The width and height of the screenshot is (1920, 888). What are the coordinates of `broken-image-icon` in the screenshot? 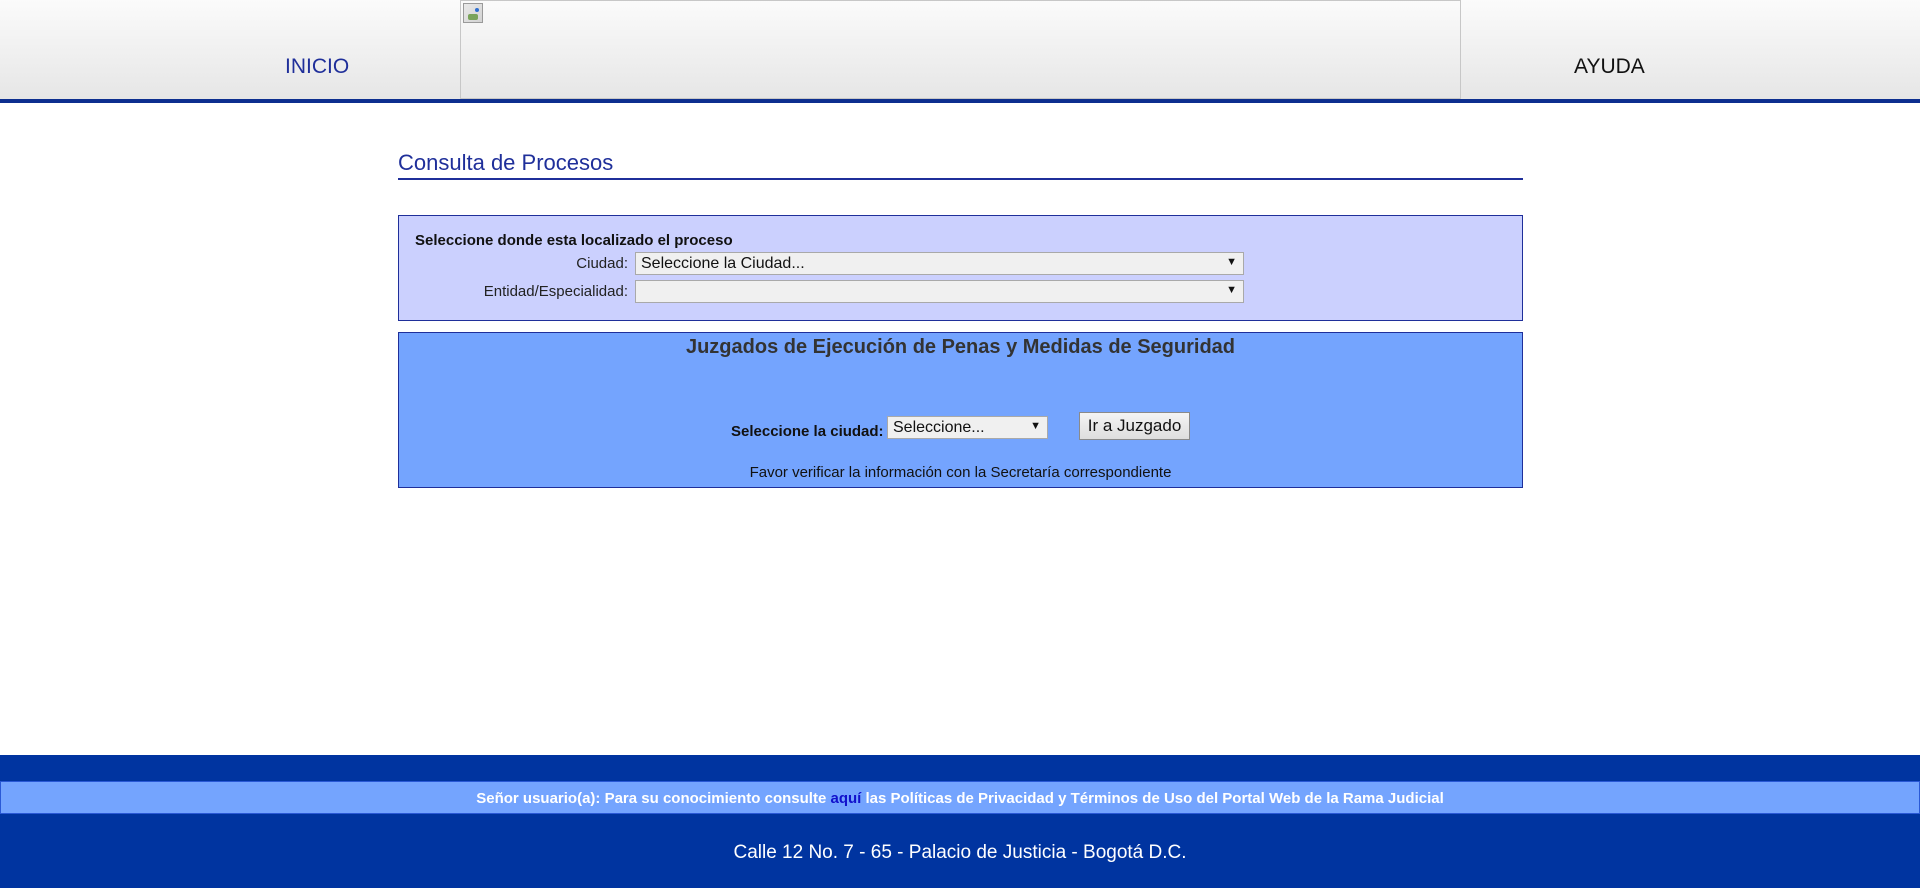 It's located at (473, 13).